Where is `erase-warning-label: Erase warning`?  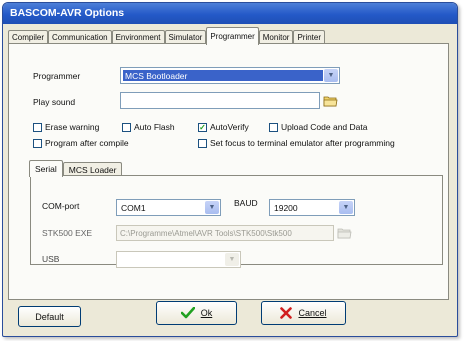 erase-warning-label: Erase warning is located at coordinates (72, 127).